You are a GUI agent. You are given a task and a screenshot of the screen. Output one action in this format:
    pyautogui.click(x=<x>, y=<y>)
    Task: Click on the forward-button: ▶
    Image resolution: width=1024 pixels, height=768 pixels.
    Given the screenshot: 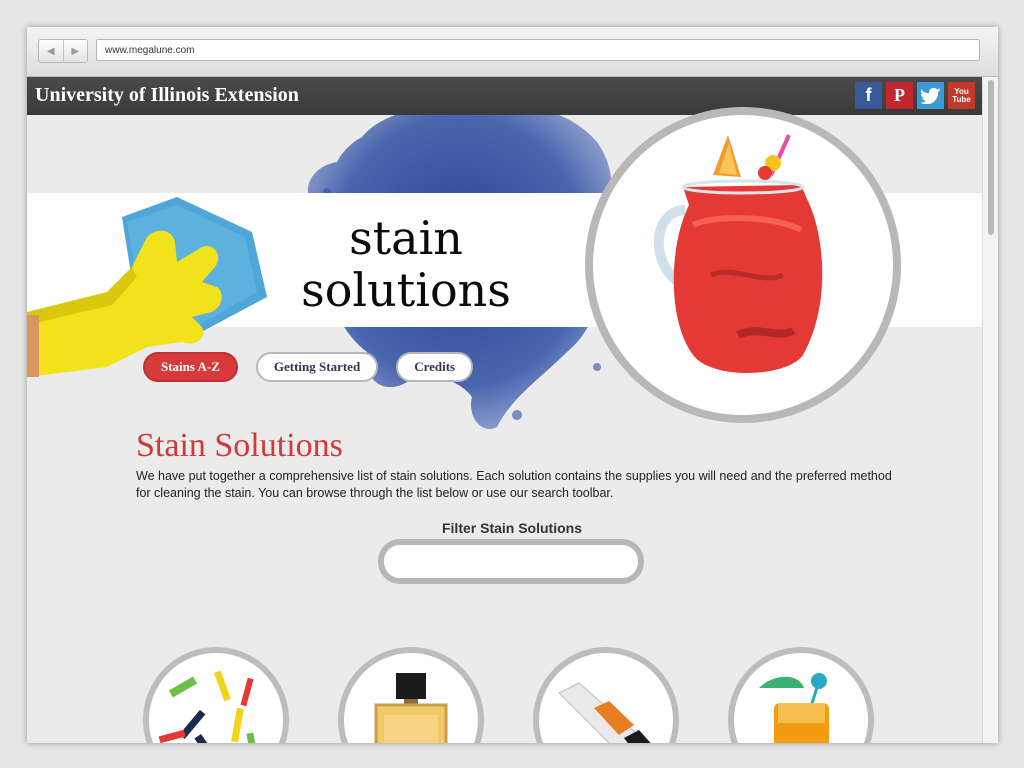 What is the action you would take?
    pyautogui.click(x=75, y=51)
    